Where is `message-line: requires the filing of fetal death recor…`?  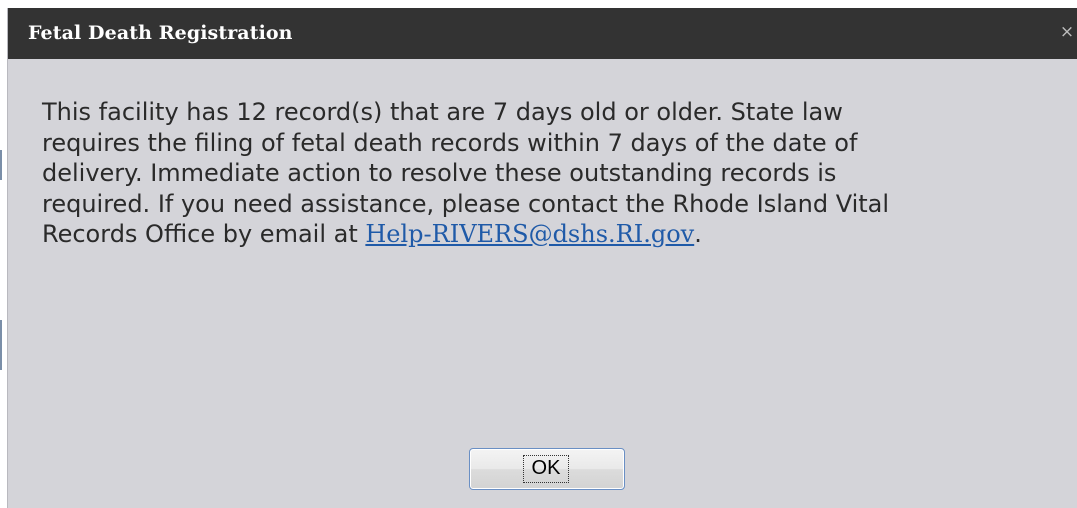 message-line: requires the filing of fetal death recor… is located at coordinates (450, 142).